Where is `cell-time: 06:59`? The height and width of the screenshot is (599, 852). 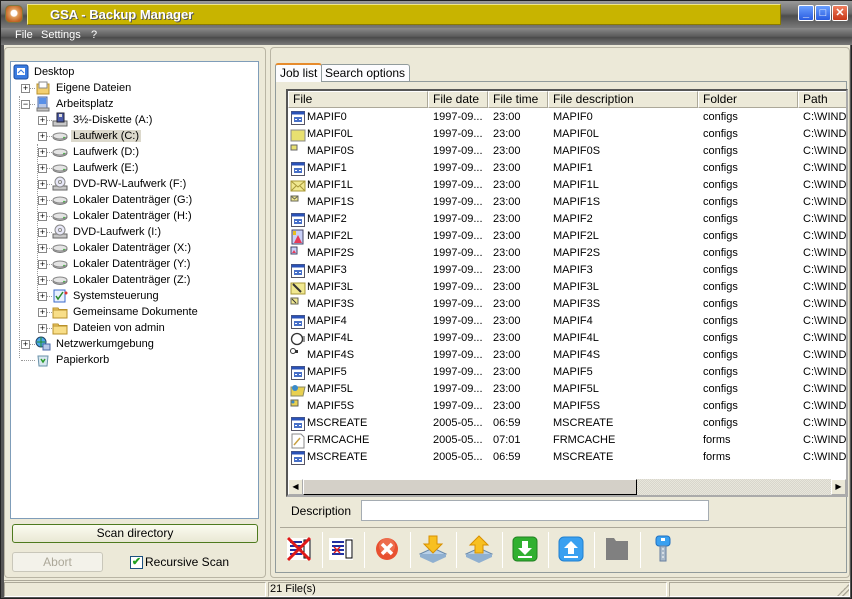
cell-time: 06:59 is located at coordinates (507, 423).